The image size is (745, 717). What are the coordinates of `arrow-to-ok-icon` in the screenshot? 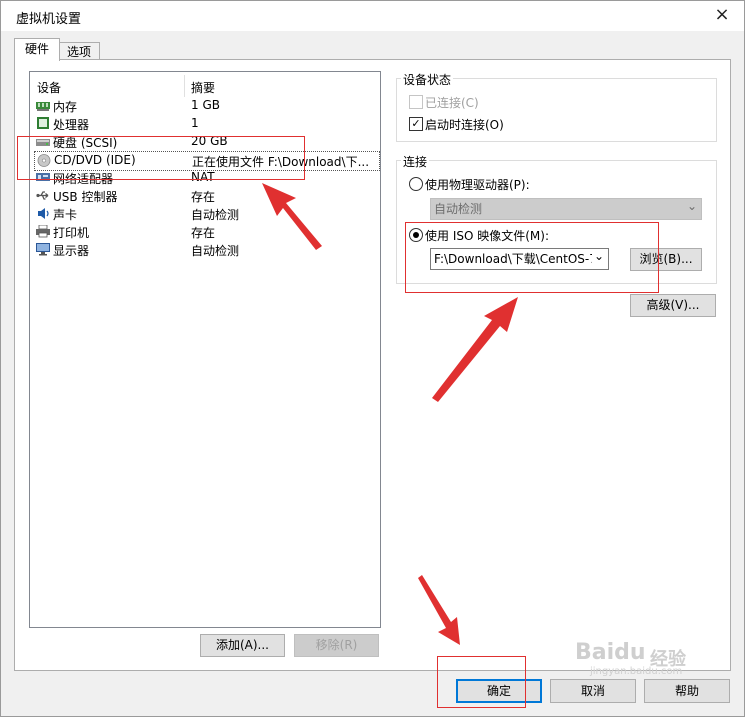 It's located at (439, 610).